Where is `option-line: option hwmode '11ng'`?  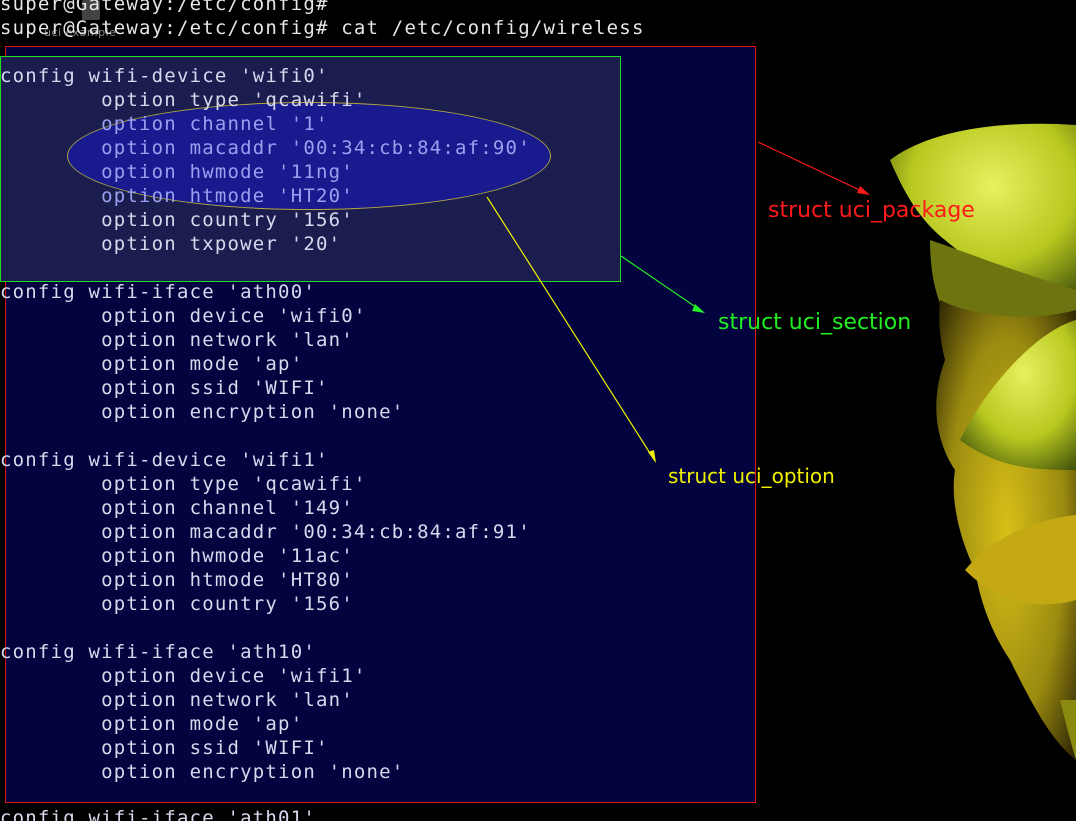
option-line: option hwmode '11ng' is located at coordinates (177, 172).